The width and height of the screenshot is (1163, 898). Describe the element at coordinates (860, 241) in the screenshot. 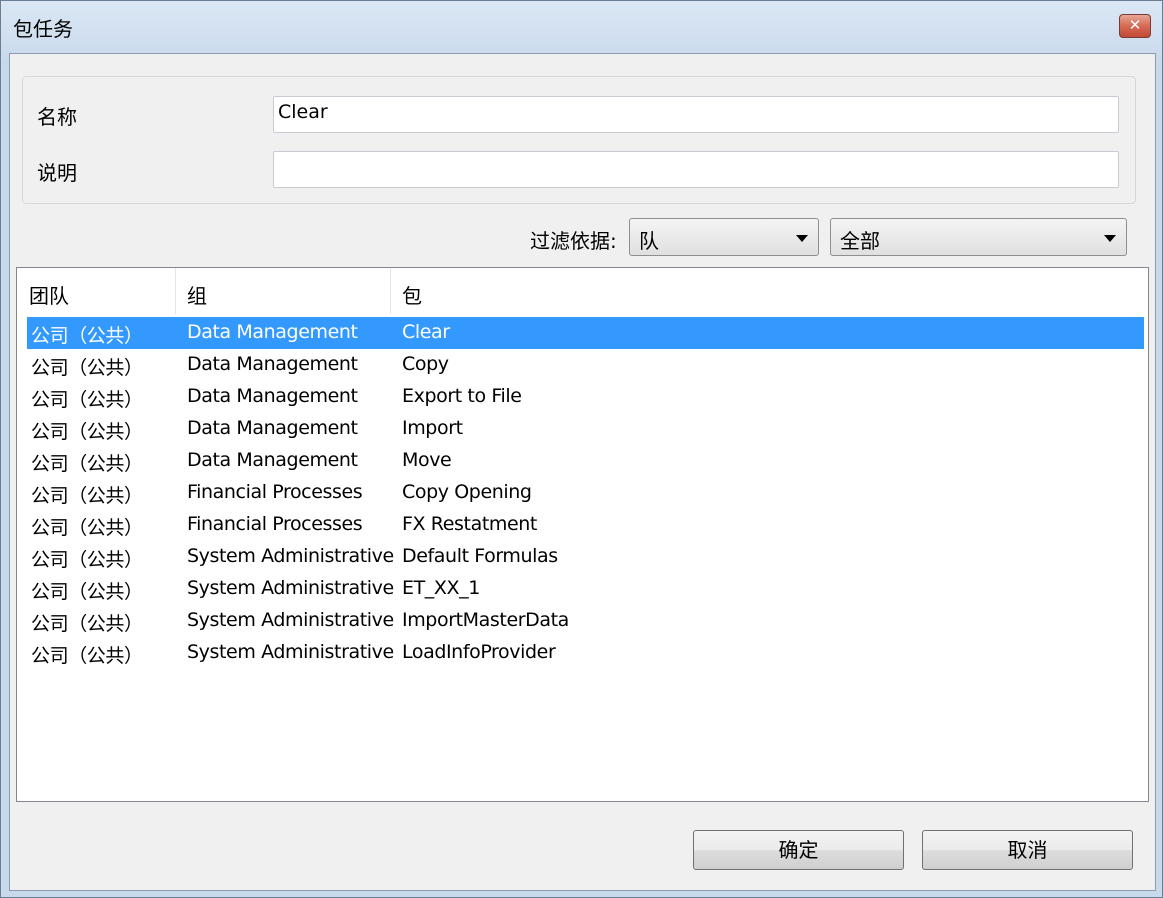

I see `filter-scope-value: 全部` at that location.